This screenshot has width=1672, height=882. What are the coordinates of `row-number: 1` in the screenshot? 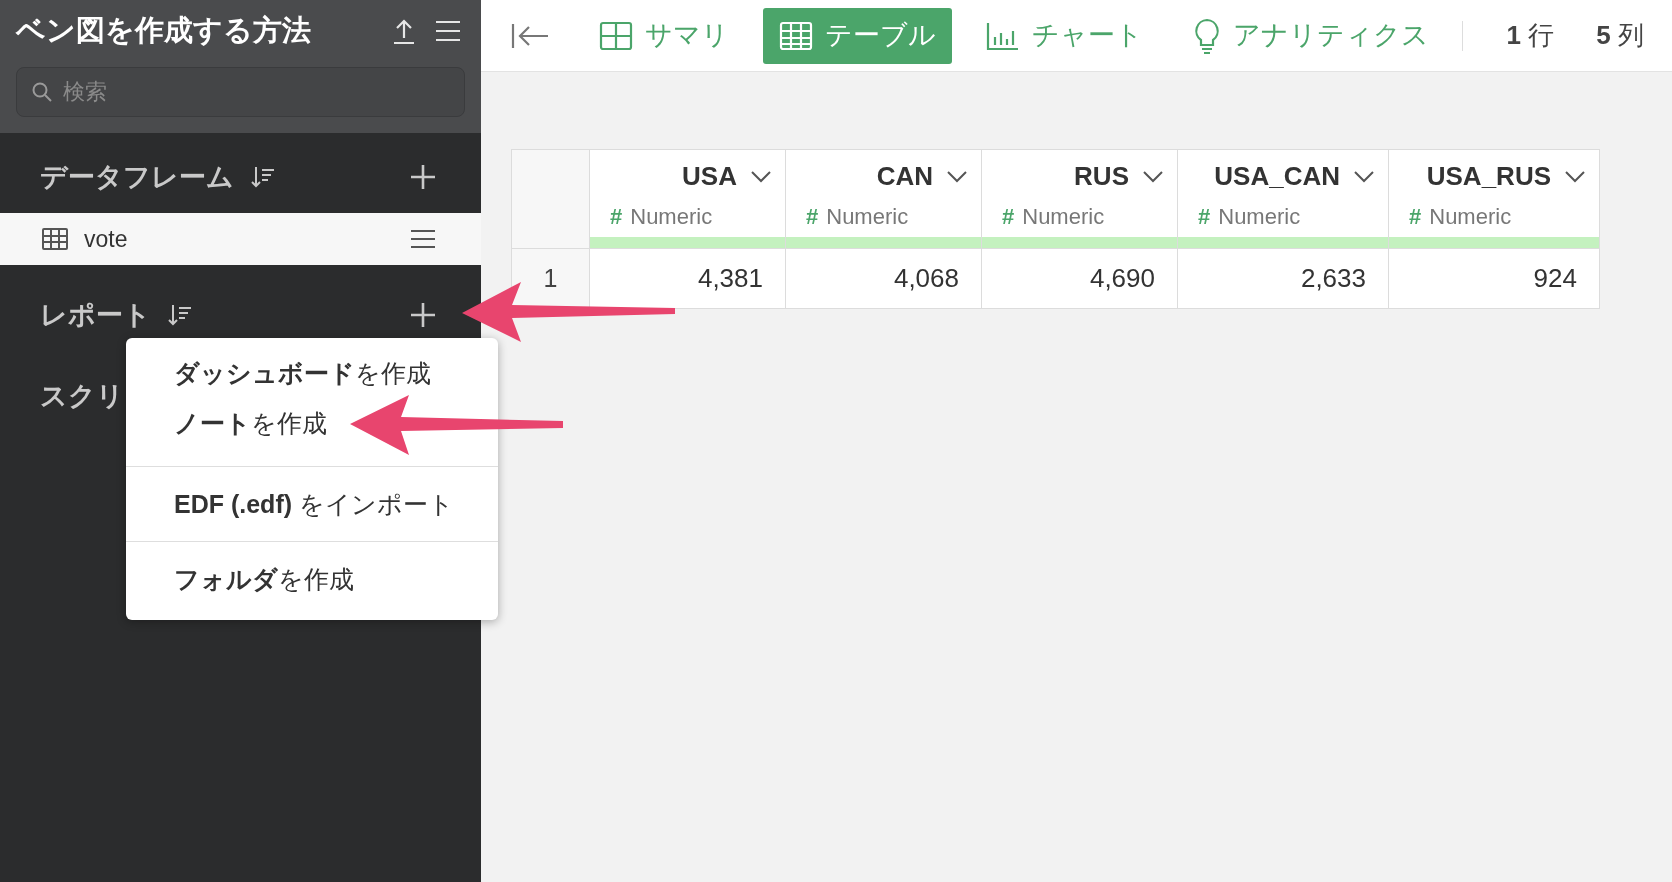 It's located at (550, 278).